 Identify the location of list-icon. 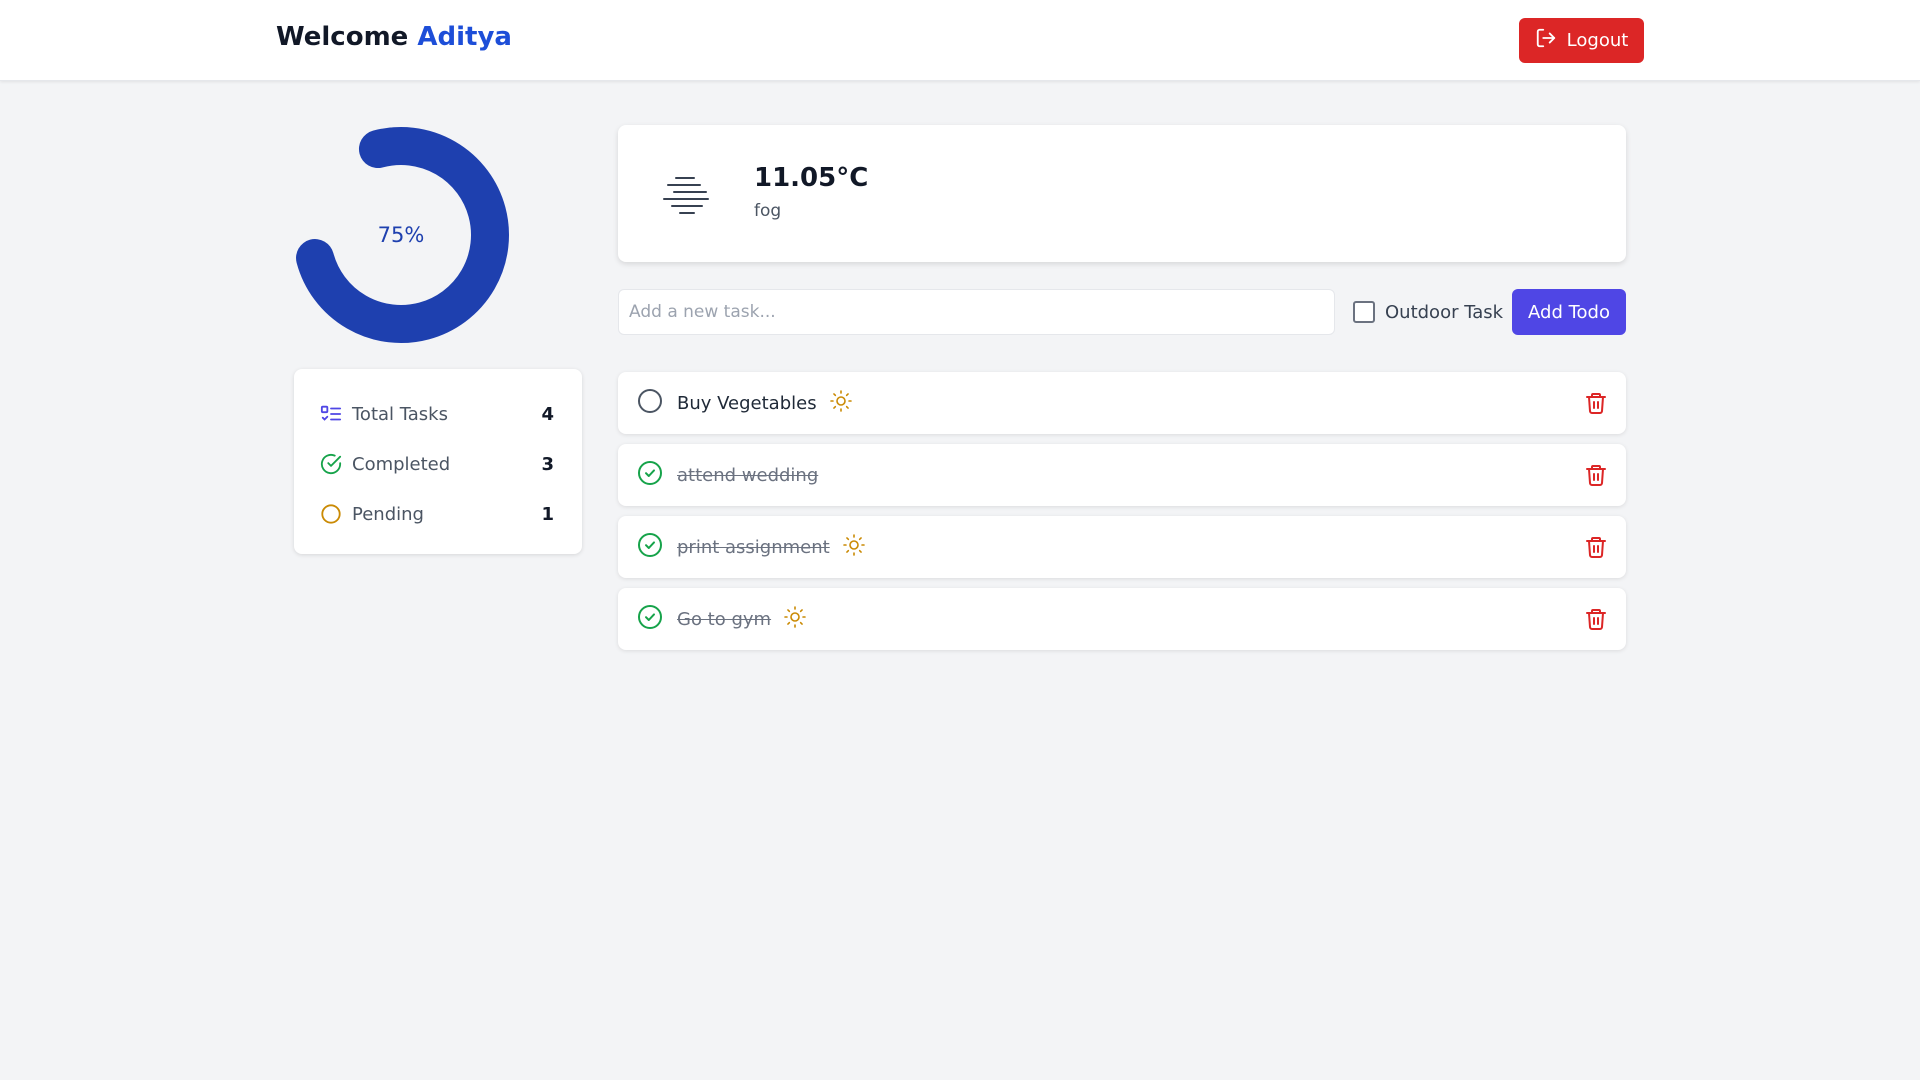
(331, 414).